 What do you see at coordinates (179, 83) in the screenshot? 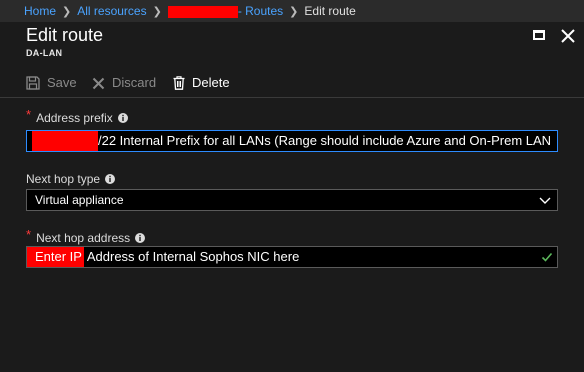
I see `delete-icon` at bounding box center [179, 83].